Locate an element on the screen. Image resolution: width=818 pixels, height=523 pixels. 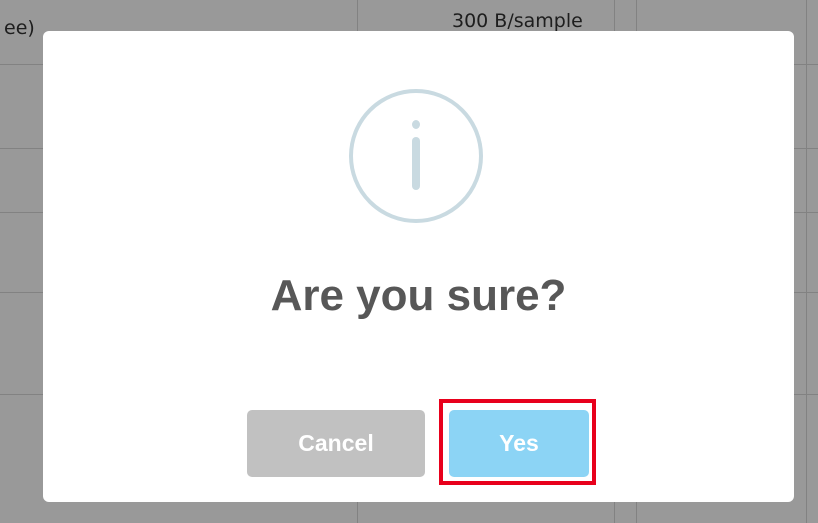
cancel-button: Cancel is located at coordinates (336, 443).